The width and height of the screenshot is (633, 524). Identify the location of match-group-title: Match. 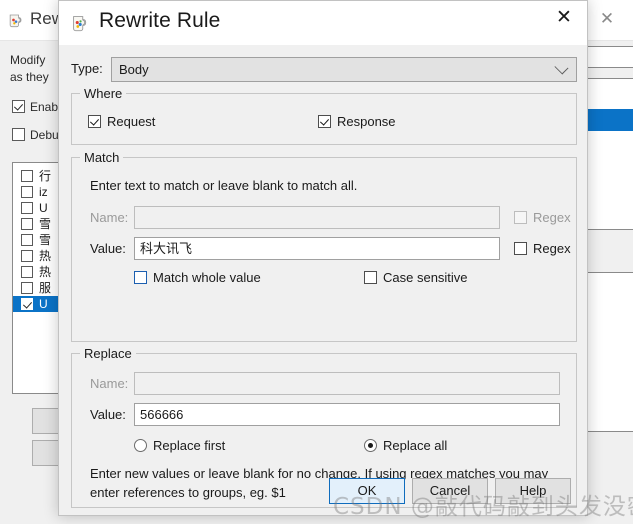
(102, 157).